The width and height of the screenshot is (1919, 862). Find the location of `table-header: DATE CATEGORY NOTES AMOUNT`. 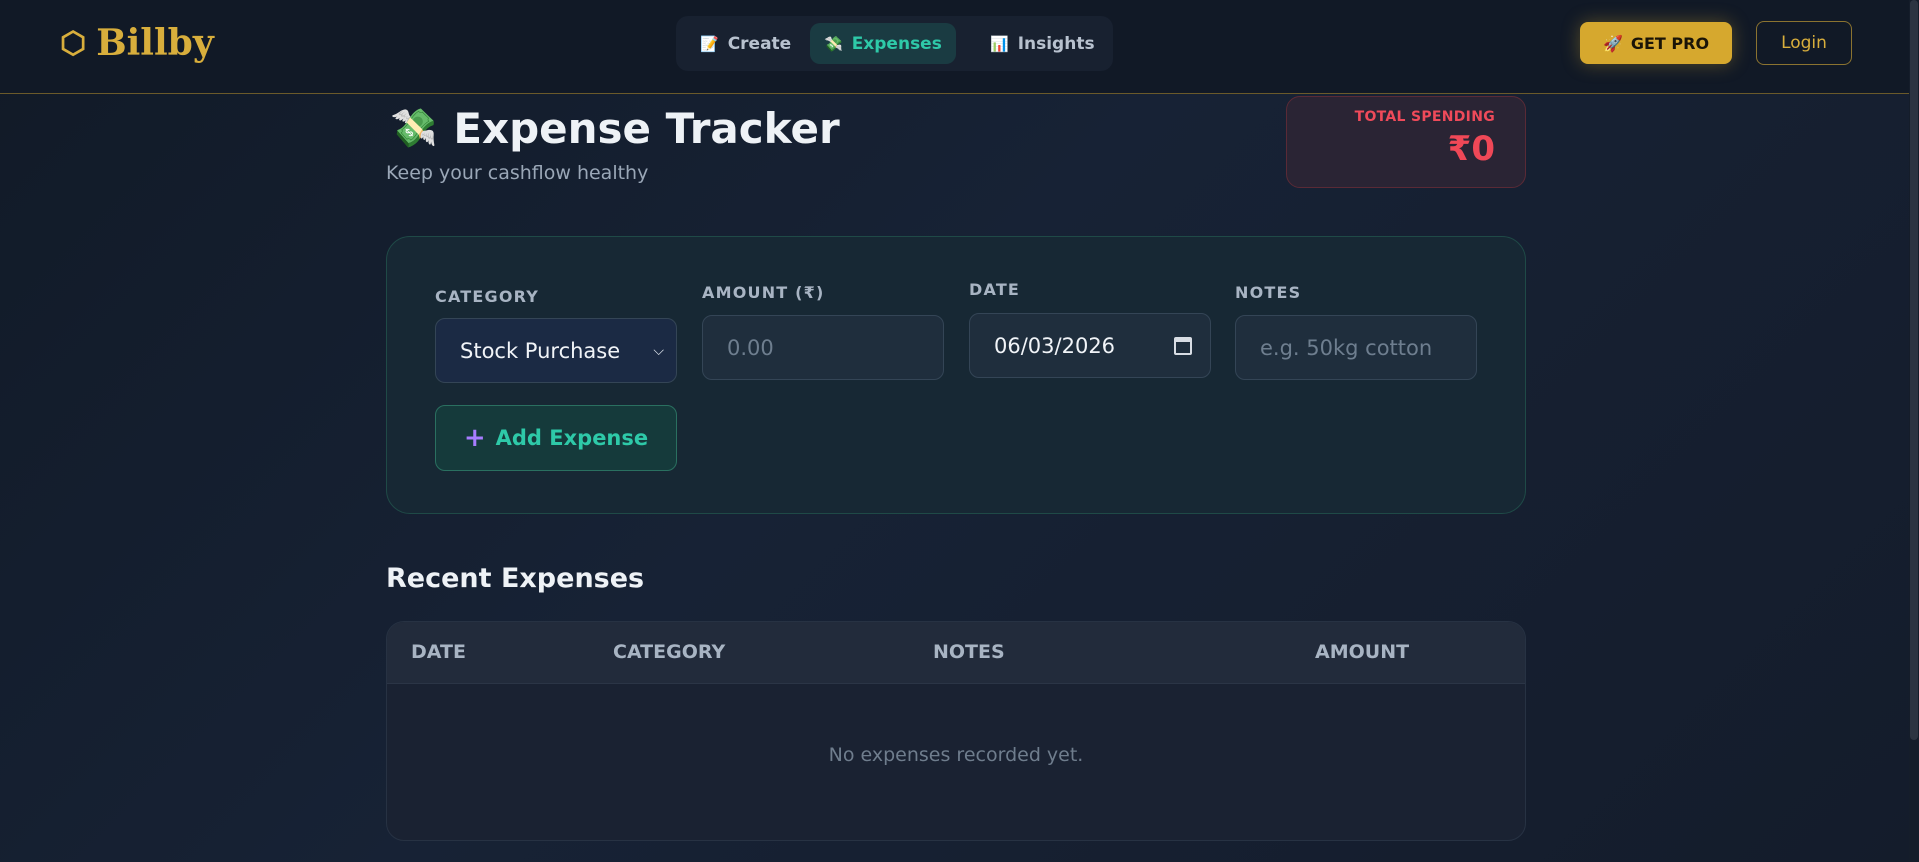

table-header: DATE CATEGORY NOTES AMOUNT is located at coordinates (956, 653).